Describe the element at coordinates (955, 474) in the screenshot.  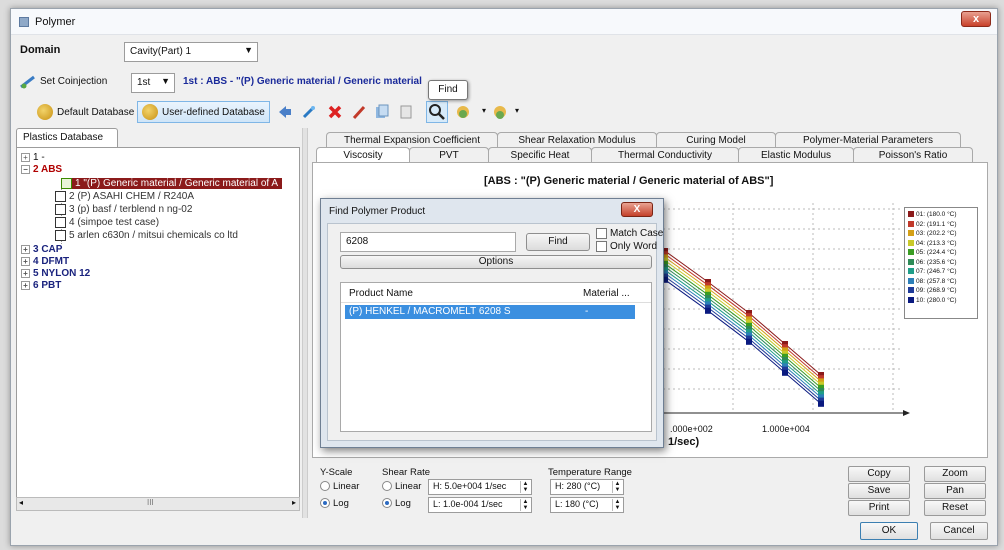
I see `zoom-button: Zoom` at that location.